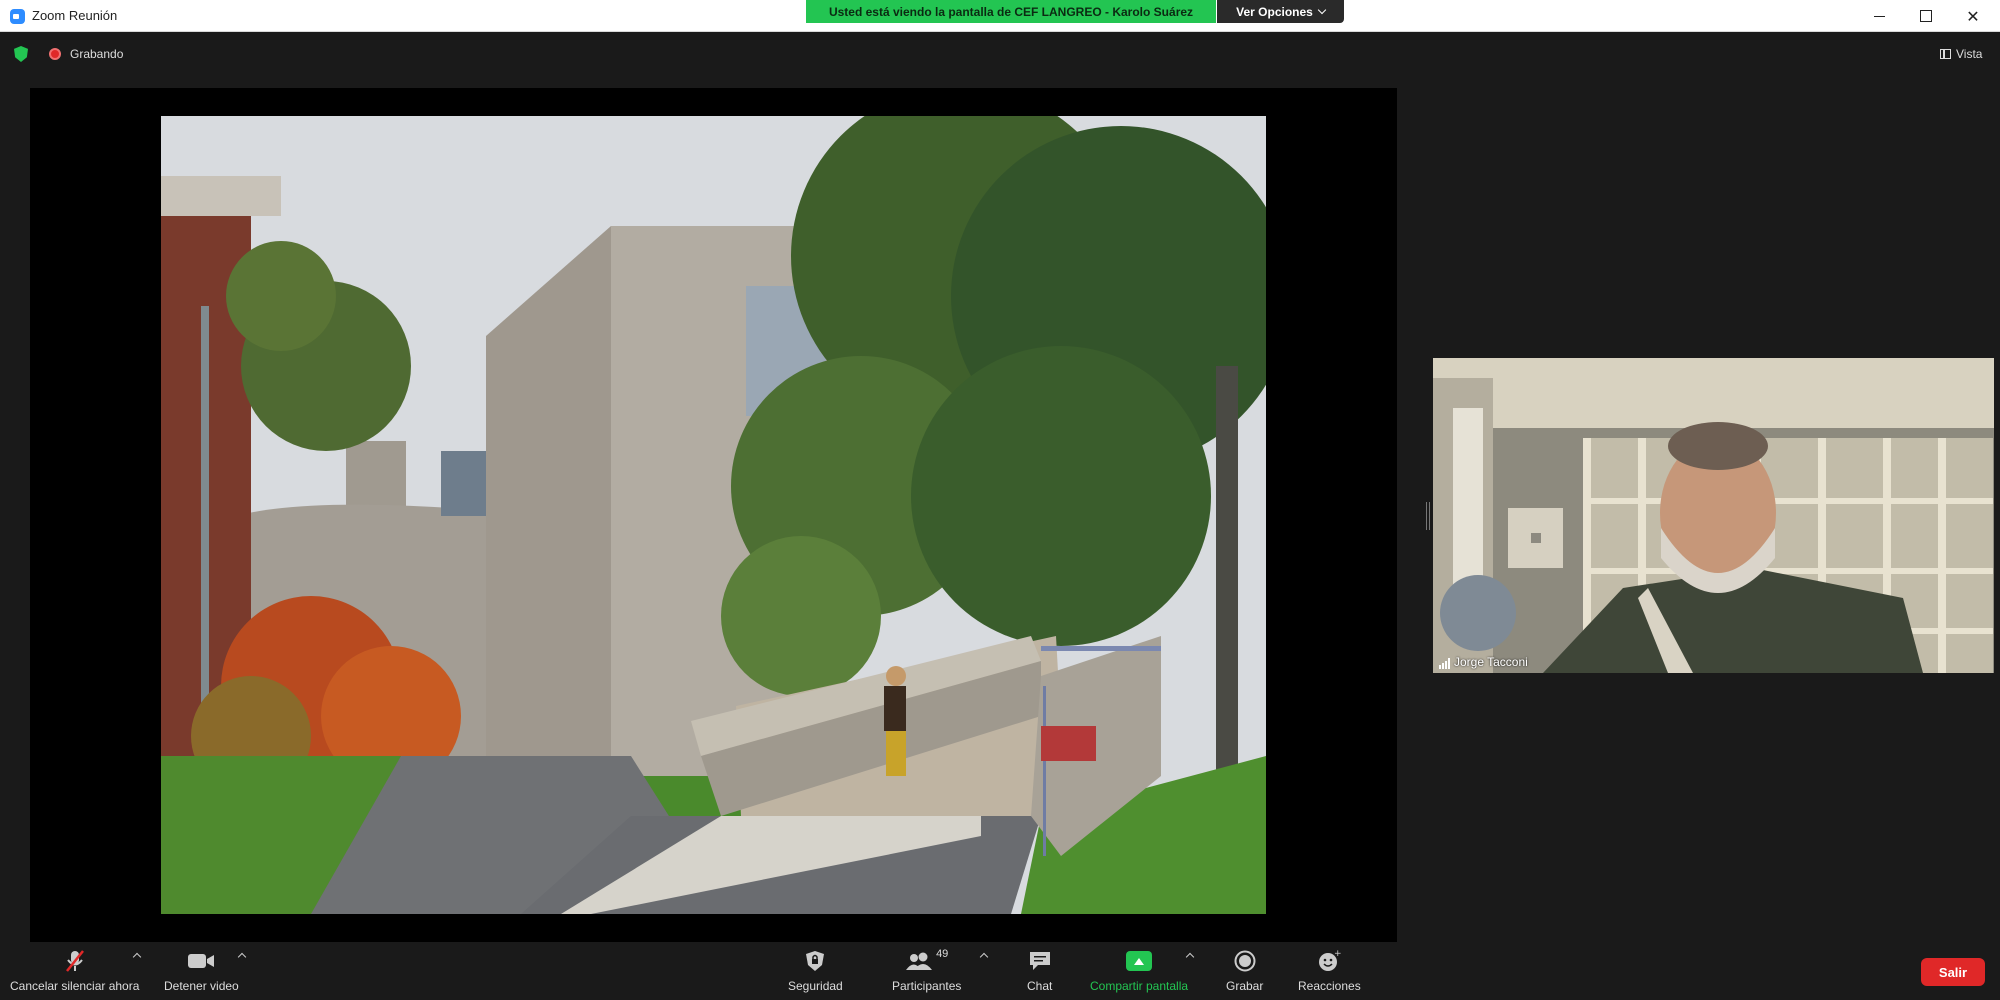 Image resolution: width=2000 pixels, height=1000 pixels. Describe the element at coordinates (1945, 54) in the screenshot. I see `view-icon` at that location.